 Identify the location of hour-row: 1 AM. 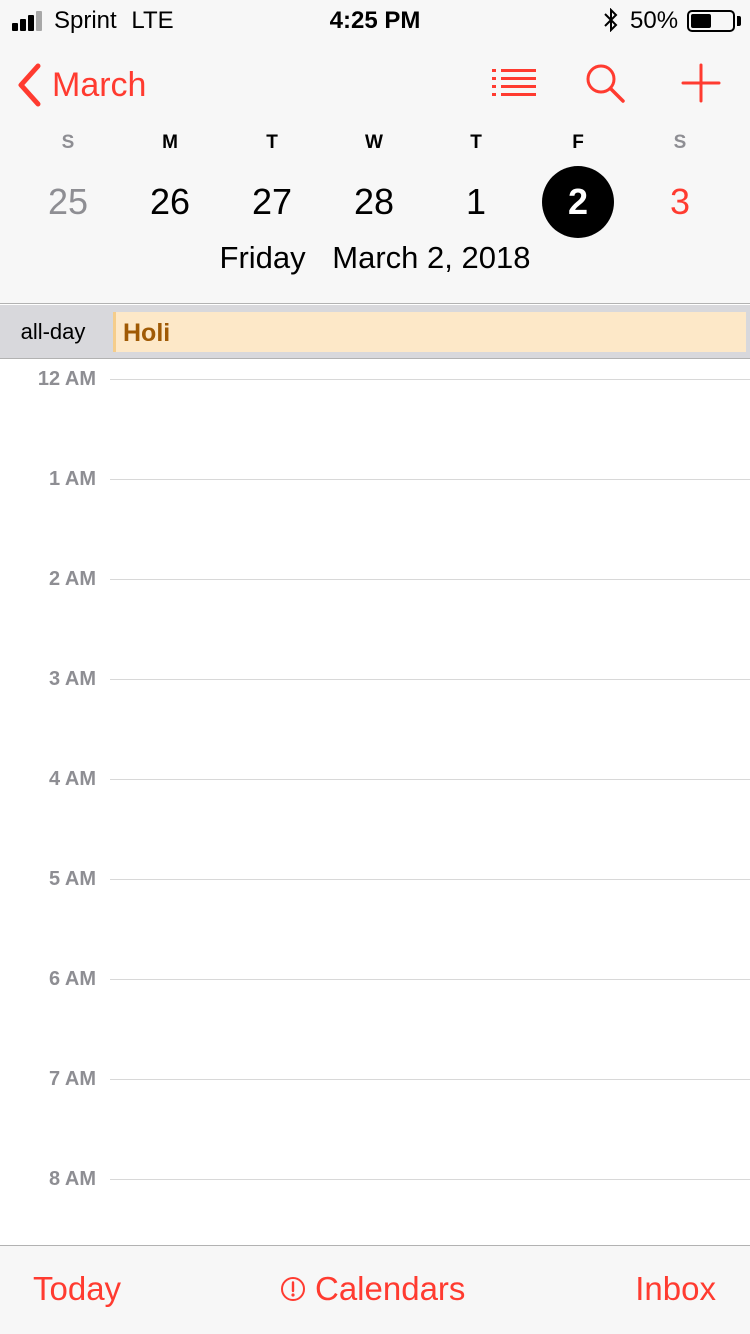
(375, 510).